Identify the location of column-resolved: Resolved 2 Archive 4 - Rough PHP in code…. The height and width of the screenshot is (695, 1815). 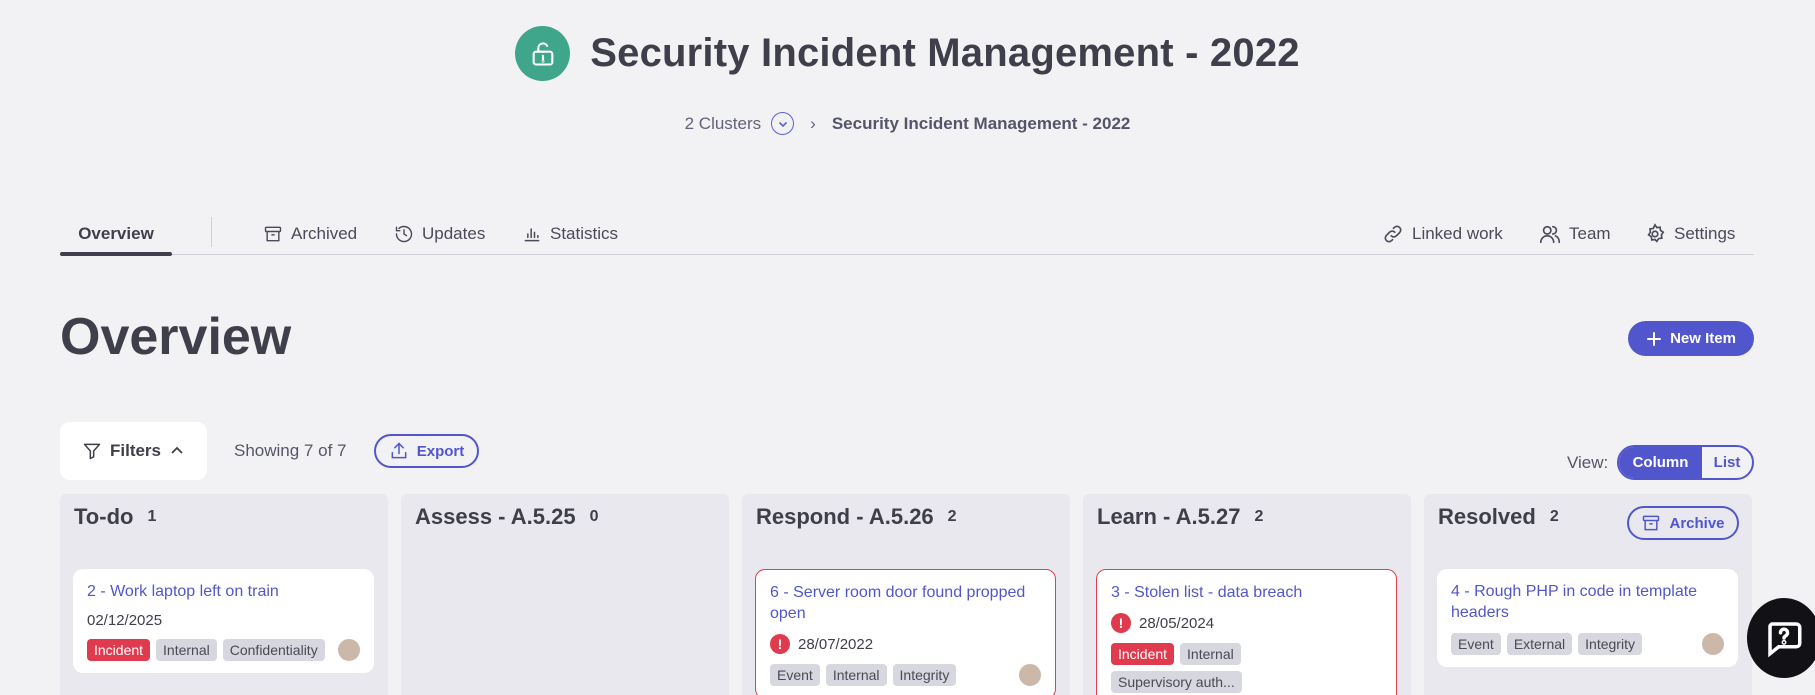
(1588, 594).